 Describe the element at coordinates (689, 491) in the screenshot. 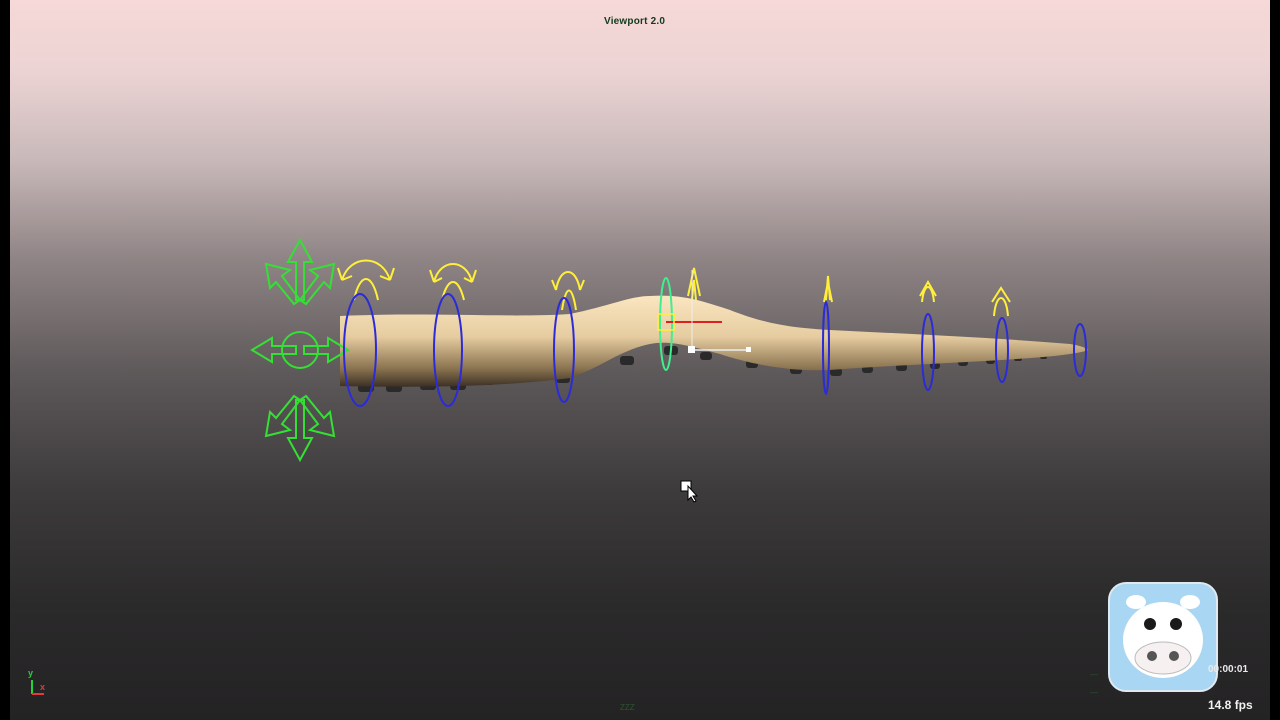

I see `mouse-pointer-icon` at that location.